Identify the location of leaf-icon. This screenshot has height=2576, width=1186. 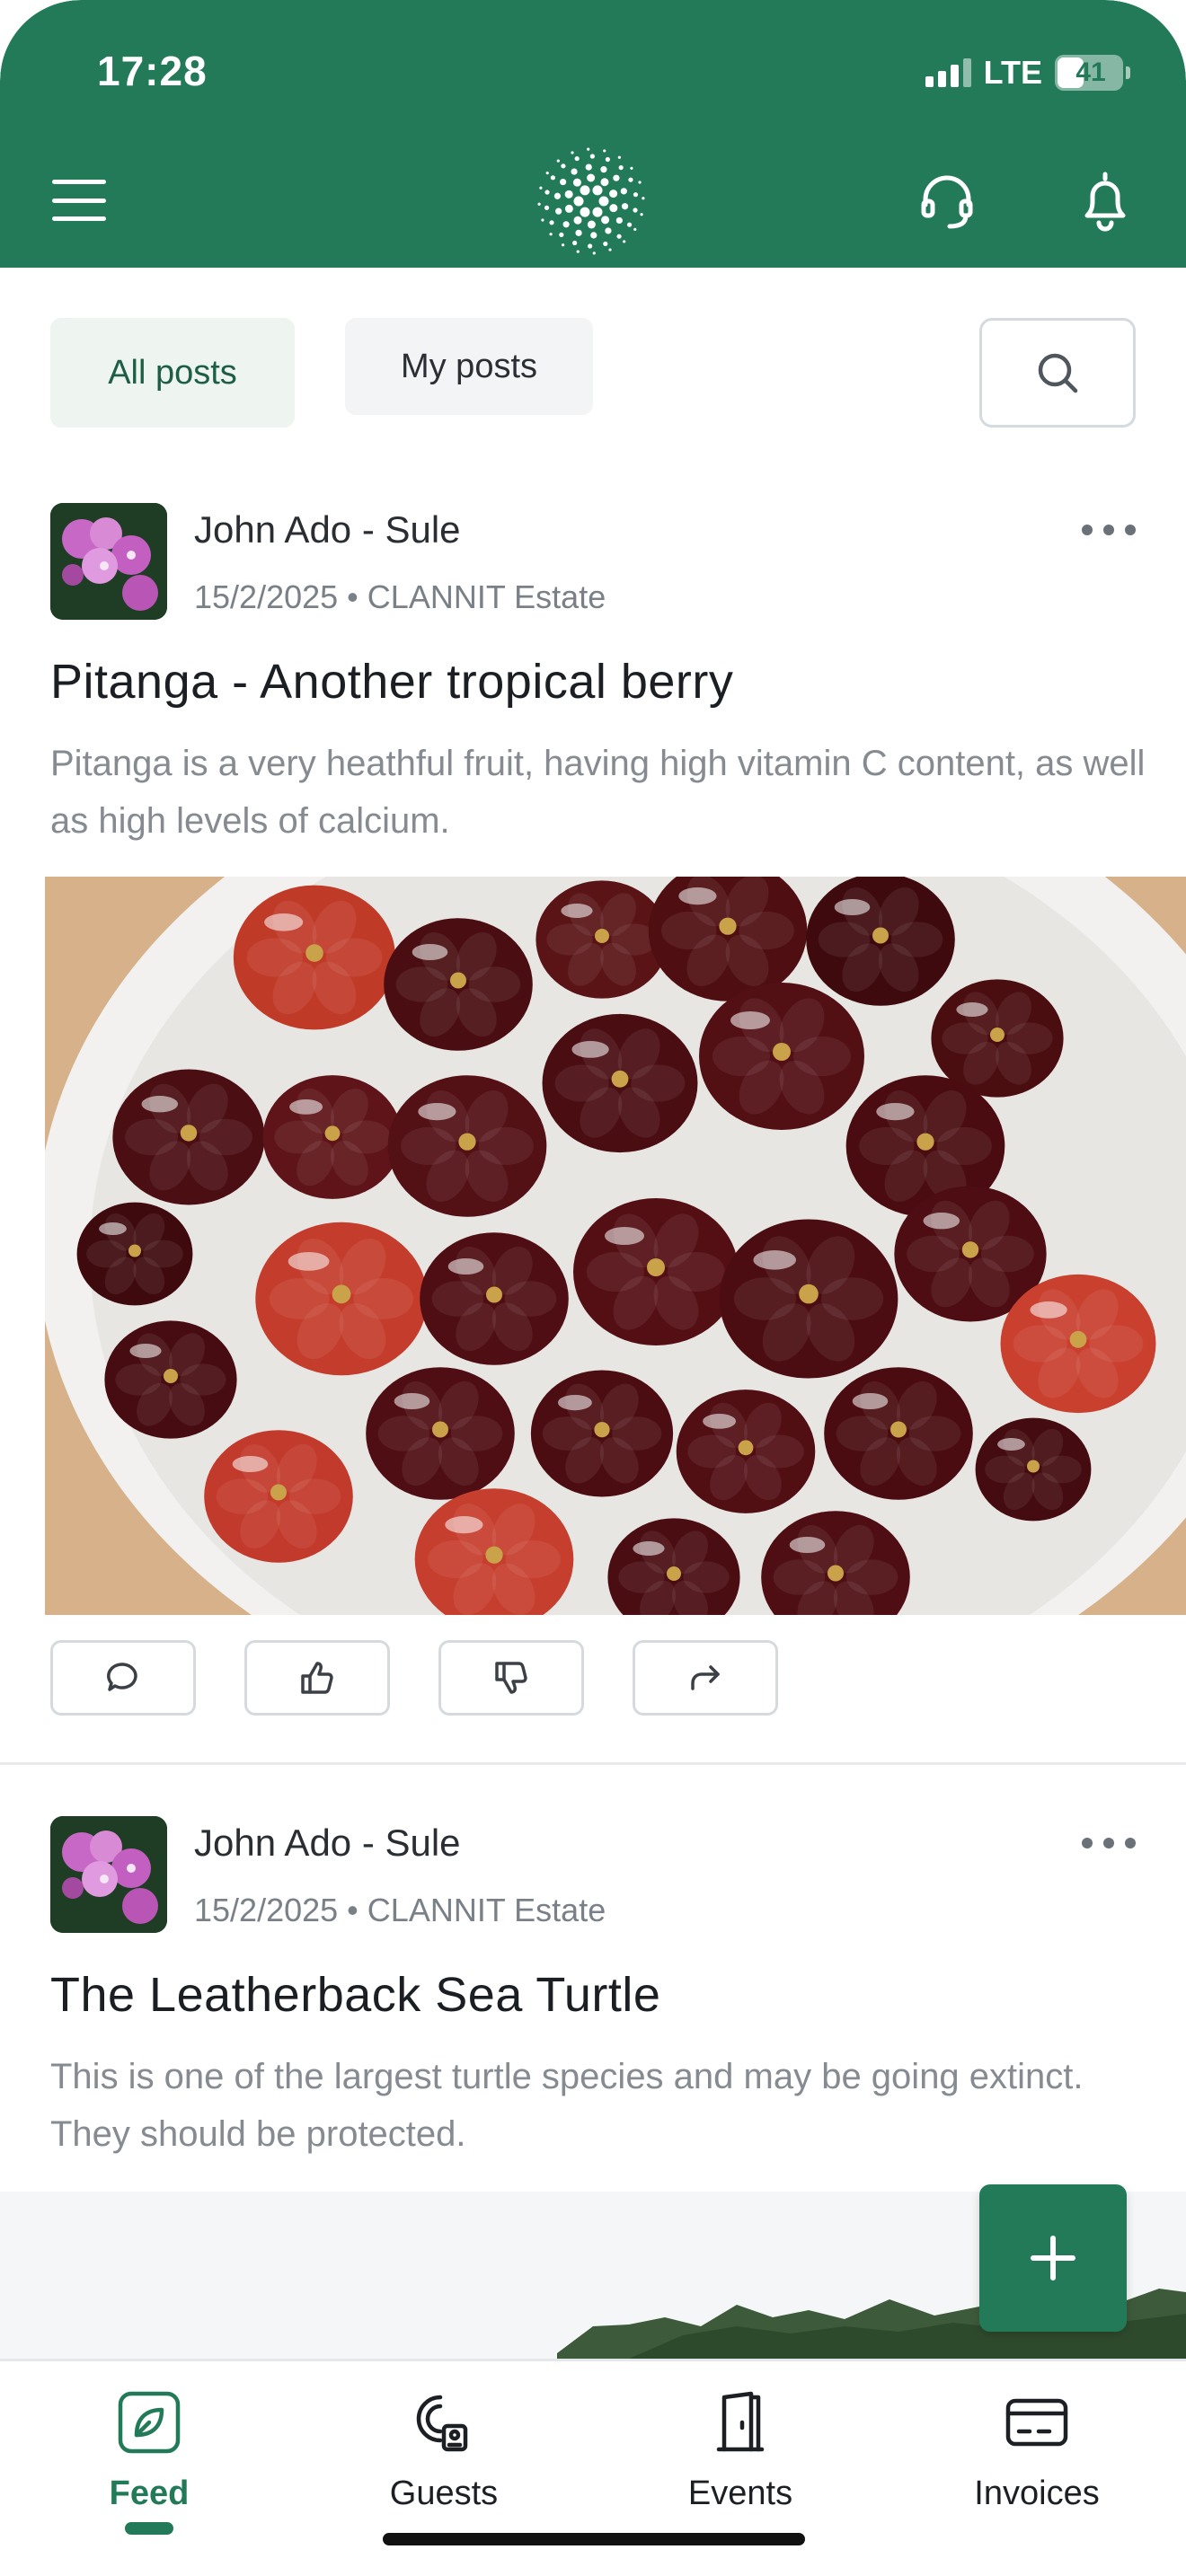
(149, 2422).